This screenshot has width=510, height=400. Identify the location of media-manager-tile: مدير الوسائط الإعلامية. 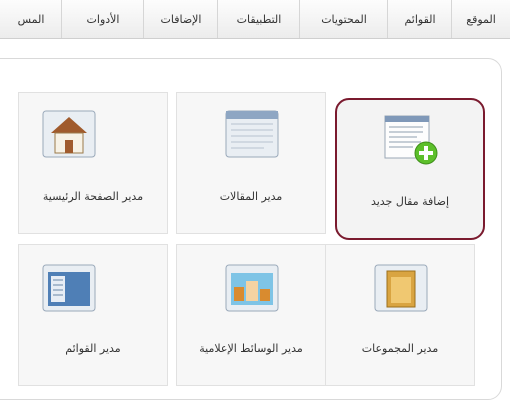
(251, 315).